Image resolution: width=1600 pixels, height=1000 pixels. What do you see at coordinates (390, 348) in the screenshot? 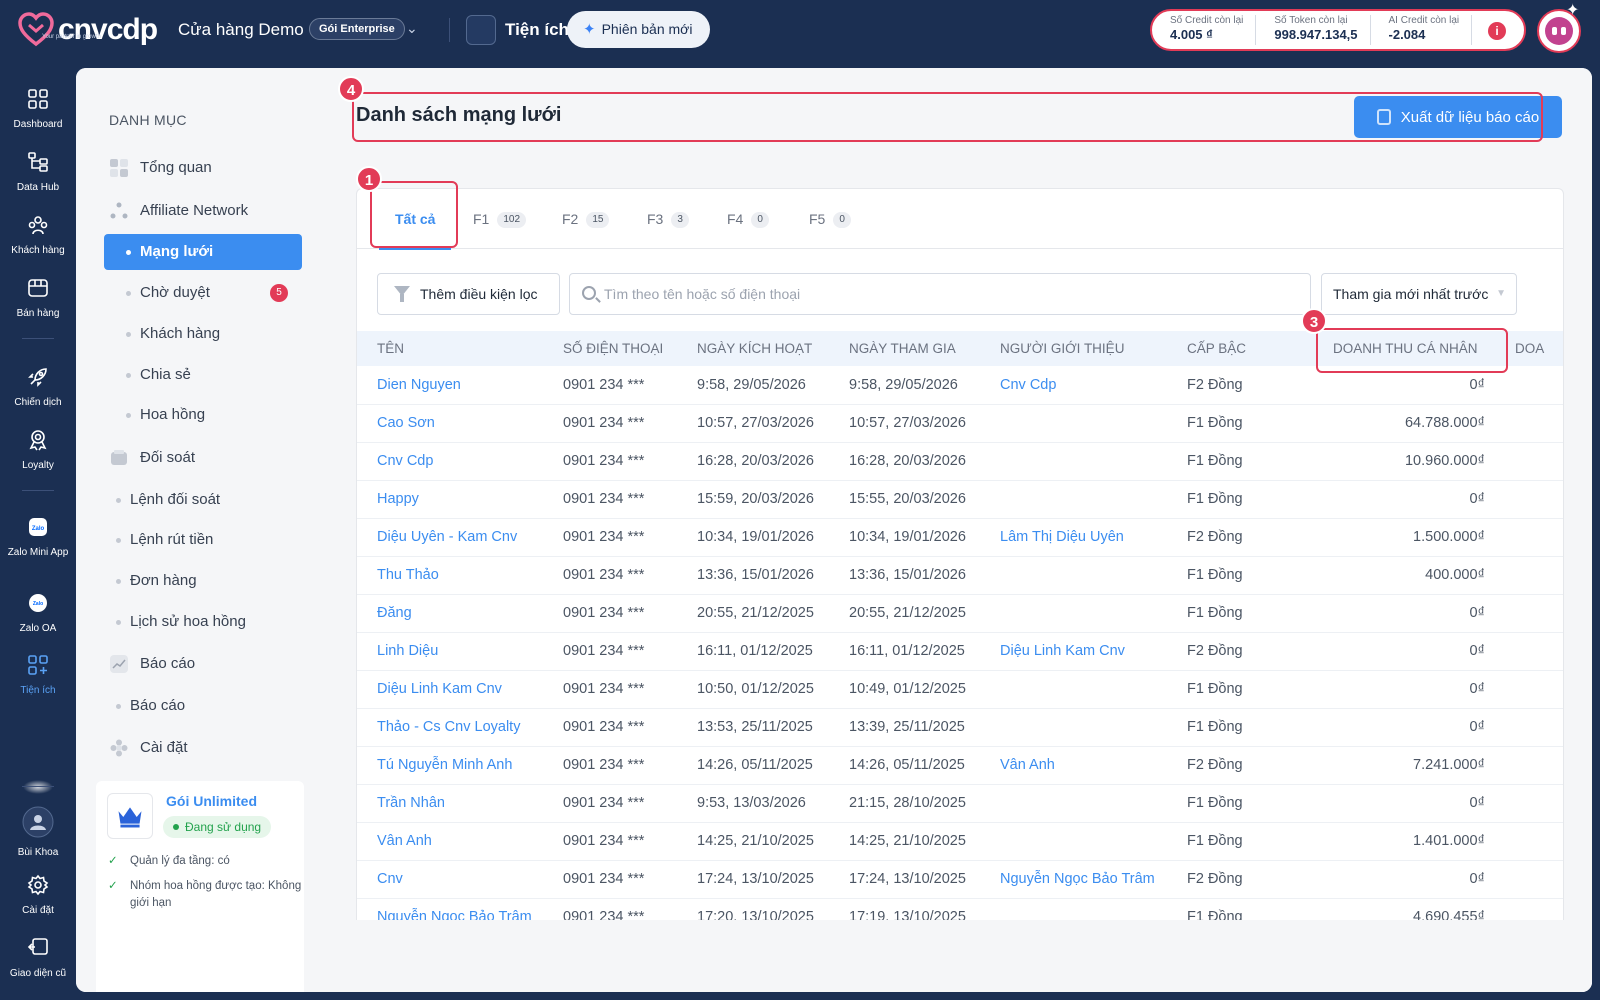
I see `col-name: TÊN` at bounding box center [390, 348].